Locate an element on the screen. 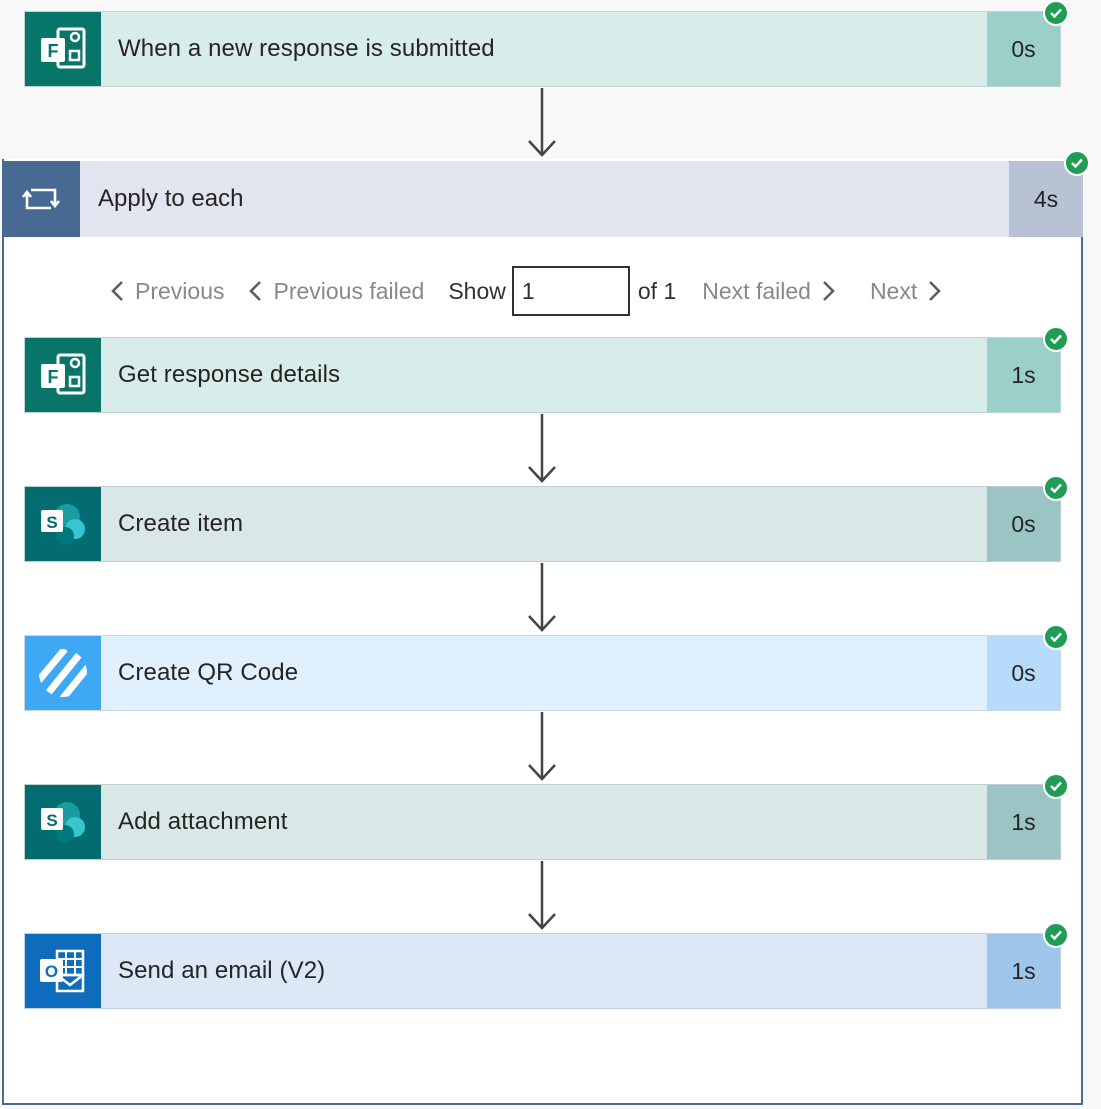  previous-label: Previous is located at coordinates (180, 290).